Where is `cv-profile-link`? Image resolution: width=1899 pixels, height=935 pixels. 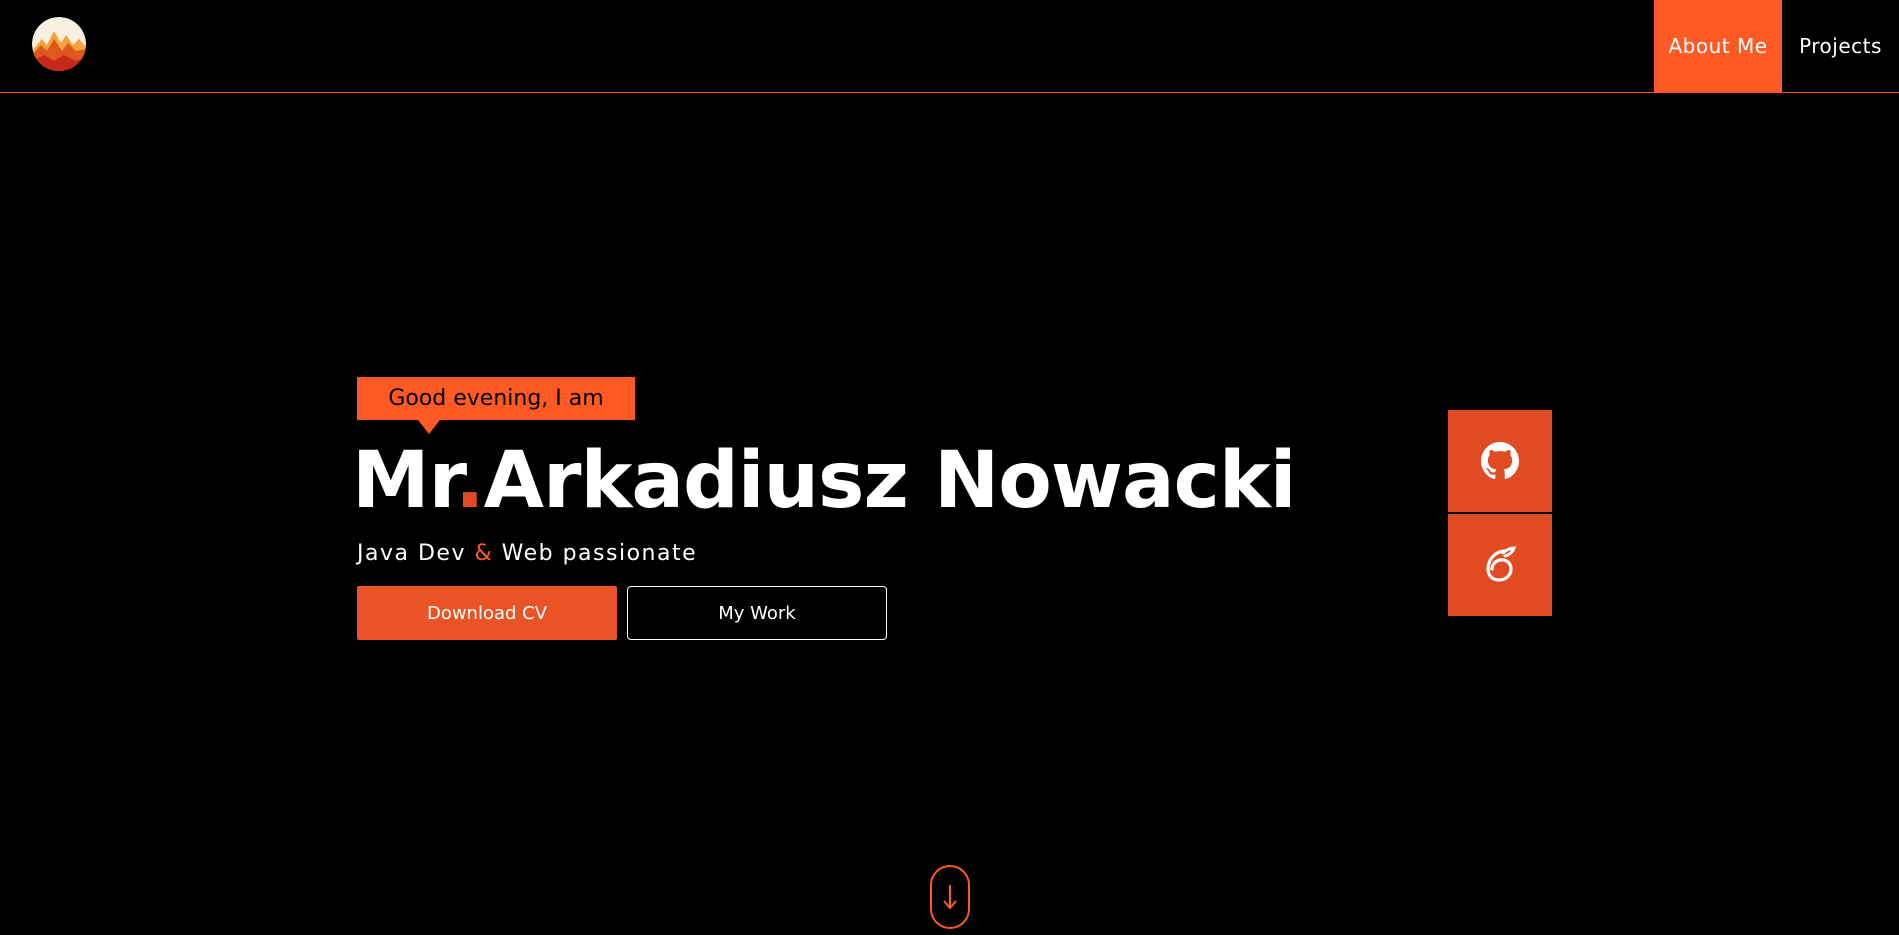 cv-profile-link is located at coordinates (1500, 565).